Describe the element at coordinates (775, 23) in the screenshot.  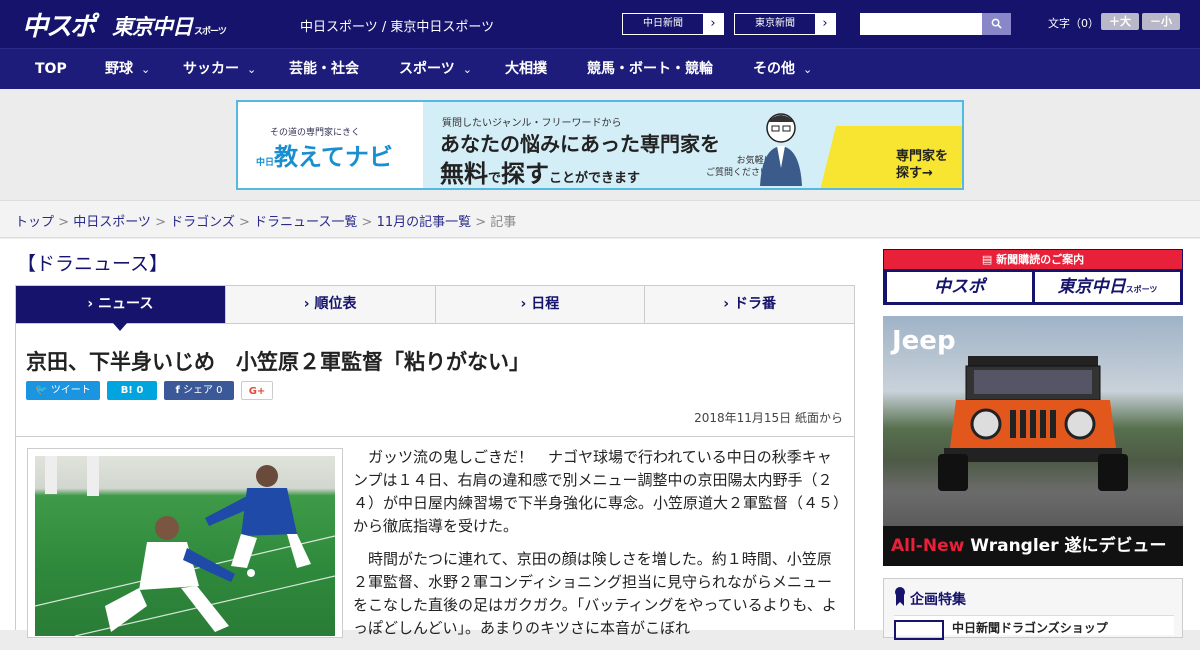
I see `tokyo-shimbun-label: 東京新聞` at that location.